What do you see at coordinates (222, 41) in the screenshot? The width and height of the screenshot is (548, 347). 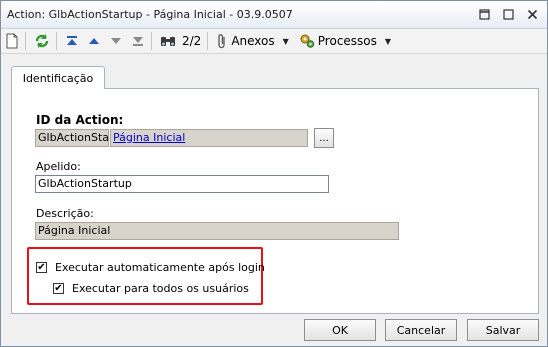 I see `paperclip-icon` at bounding box center [222, 41].